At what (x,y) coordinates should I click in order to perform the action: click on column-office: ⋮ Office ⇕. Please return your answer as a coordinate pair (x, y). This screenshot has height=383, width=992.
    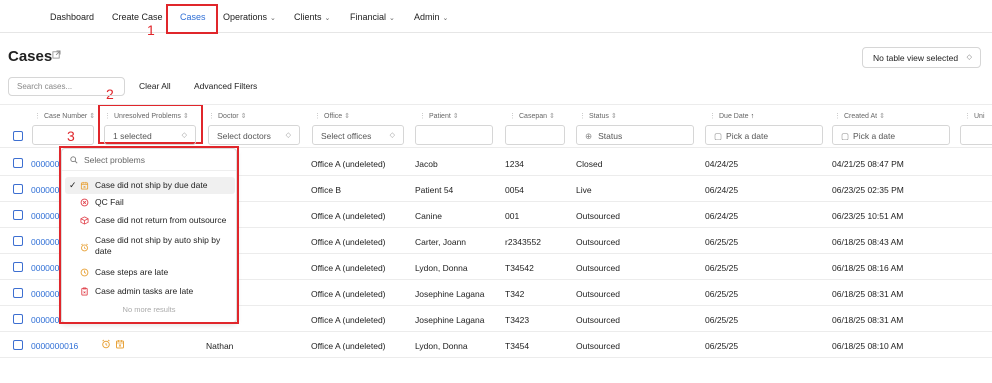
    Looking at the image, I should click on (332, 116).